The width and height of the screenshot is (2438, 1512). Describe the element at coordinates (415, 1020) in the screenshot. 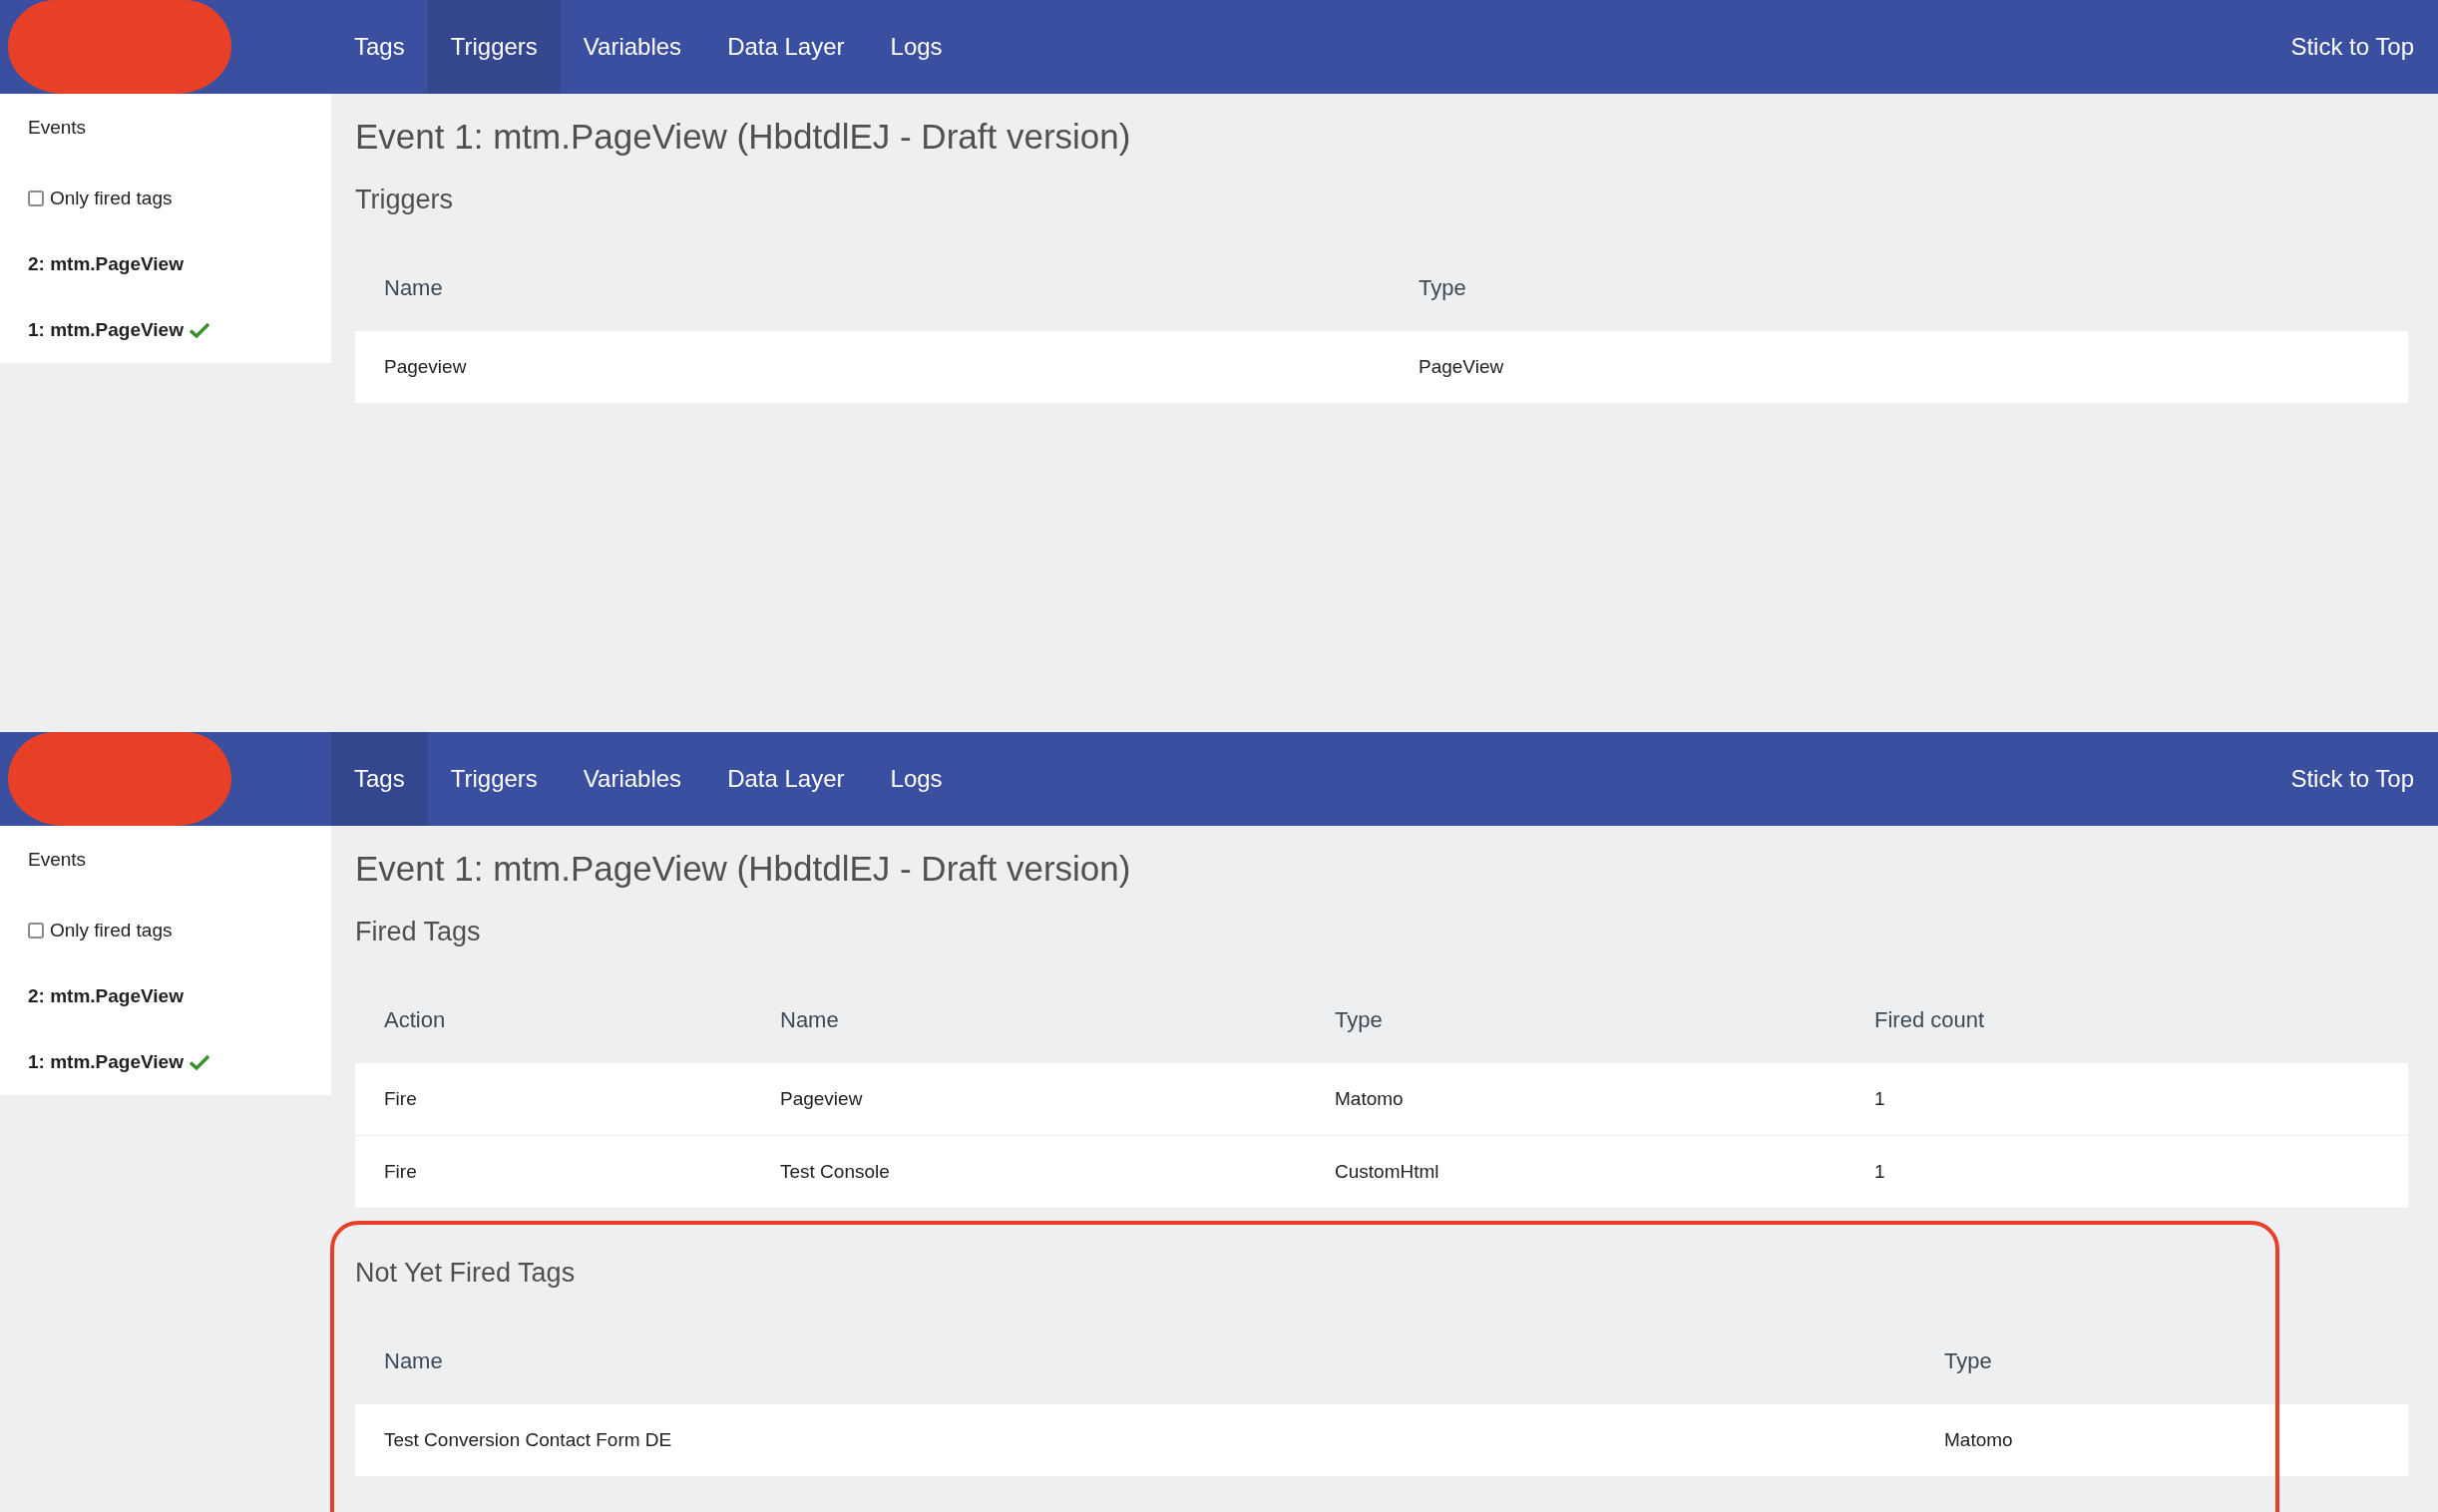

I see `column-header: Action` at that location.